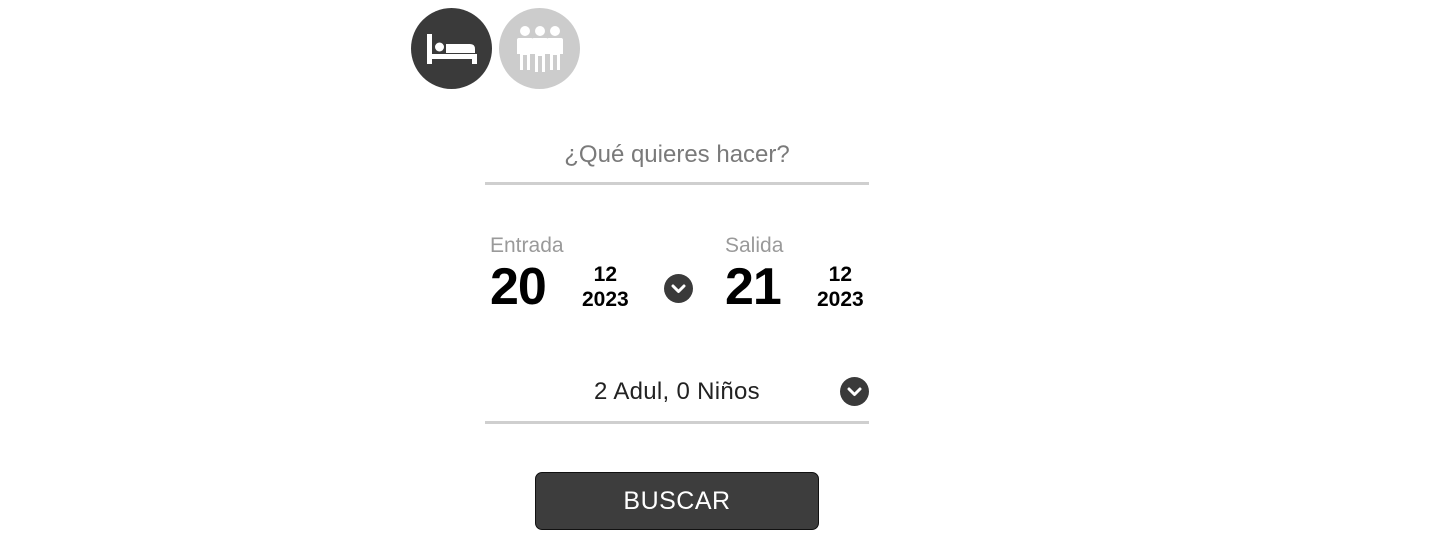 The height and width of the screenshot is (539, 1440). Describe the element at coordinates (840, 274) in the screenshot. I see `checkout-month: 12` at that location.